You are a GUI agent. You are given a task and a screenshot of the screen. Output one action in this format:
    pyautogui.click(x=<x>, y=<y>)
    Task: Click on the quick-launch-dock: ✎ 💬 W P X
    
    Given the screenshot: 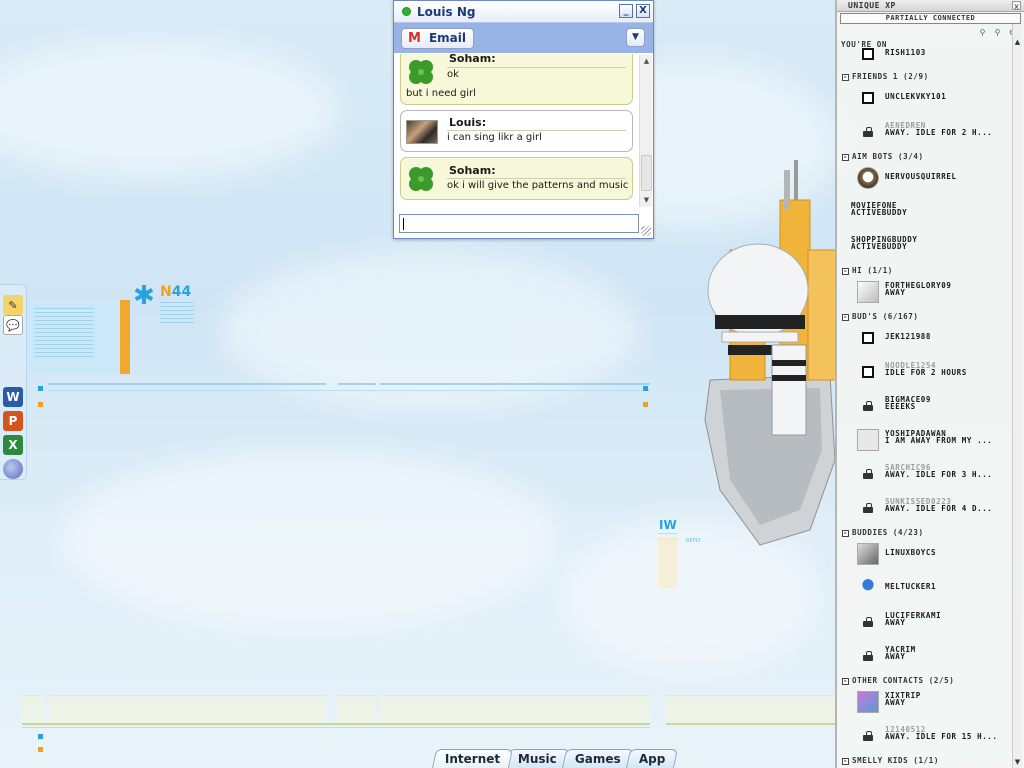 What is the action you would take?
    pyautogui.click(x=13, y=382)
    